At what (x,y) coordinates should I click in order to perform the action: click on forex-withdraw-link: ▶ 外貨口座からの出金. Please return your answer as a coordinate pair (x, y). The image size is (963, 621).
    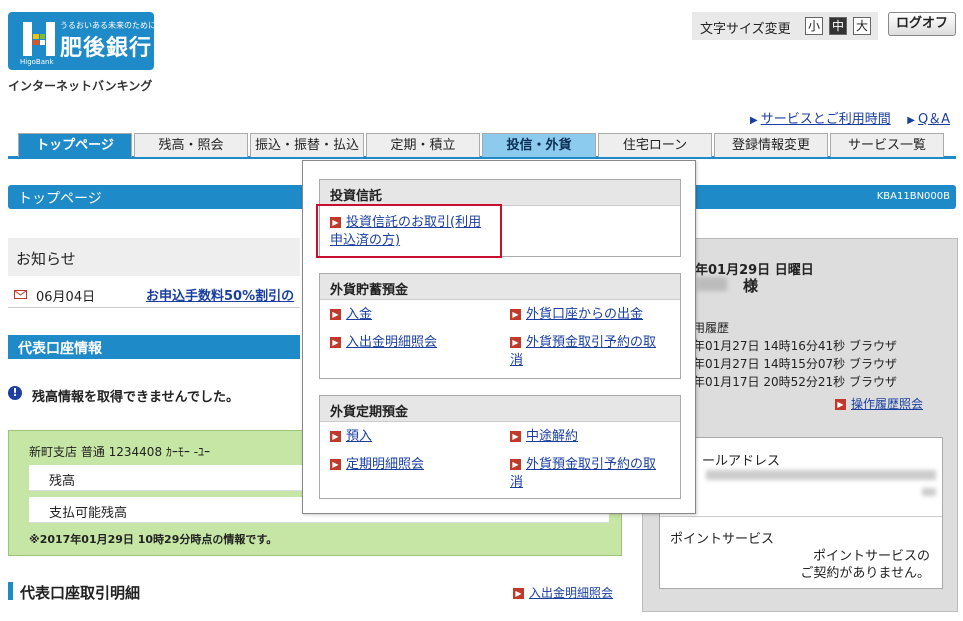
    Looking at the image, I should click on (576, 315).